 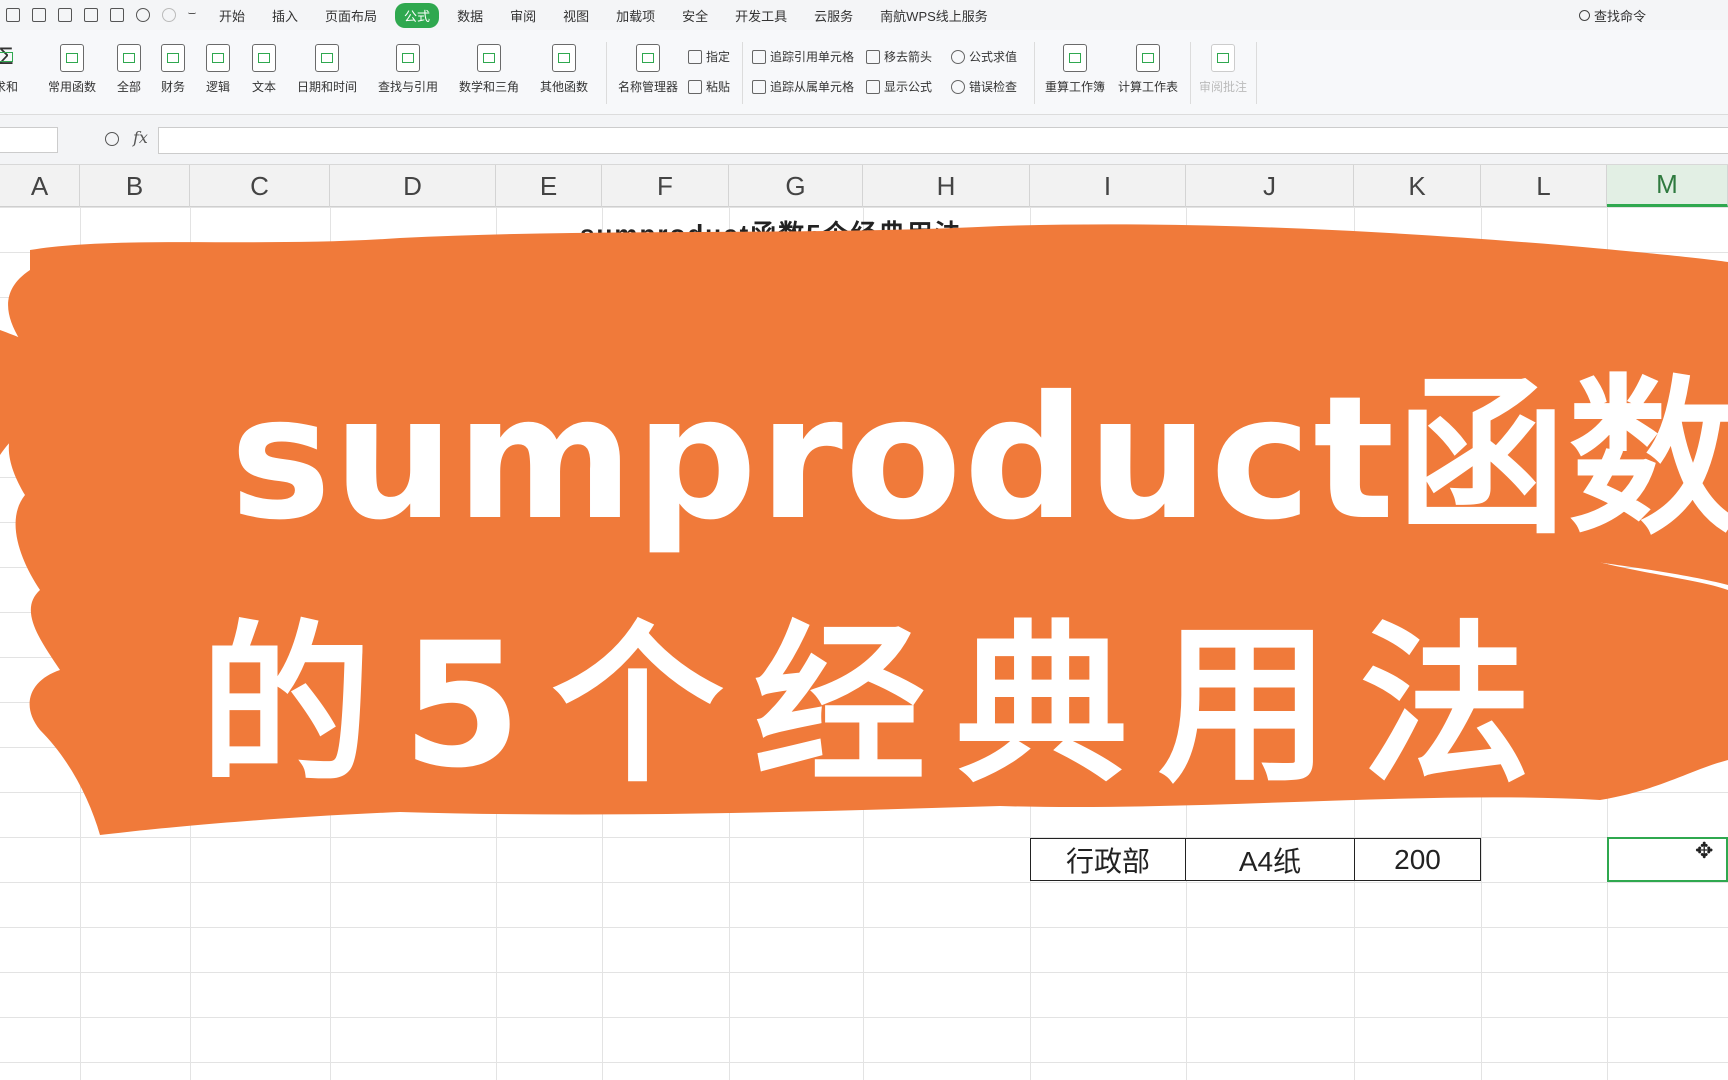 I want to click on finance-button: 财务, so click(x=173, y=69).